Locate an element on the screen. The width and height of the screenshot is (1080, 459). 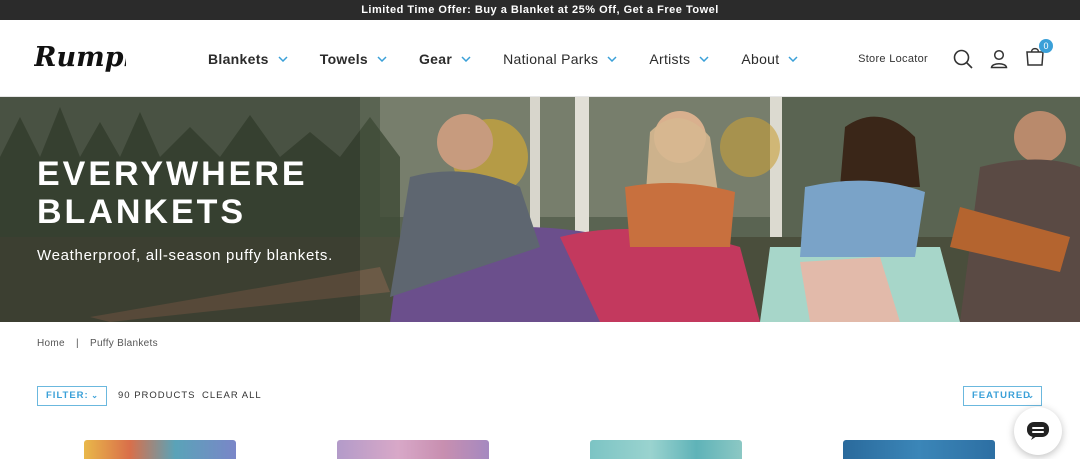
nav-item-gear: Gear is located at coordinates (445, 59).